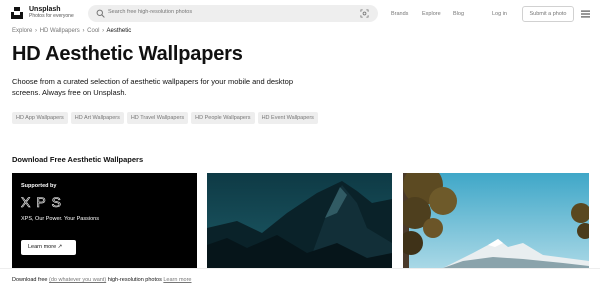 The image size is (600, 292). What do you see at coordinates (45, 9) in the screenshot?
I see `brand-name: Unsplash` at bounding box center [45, 9].